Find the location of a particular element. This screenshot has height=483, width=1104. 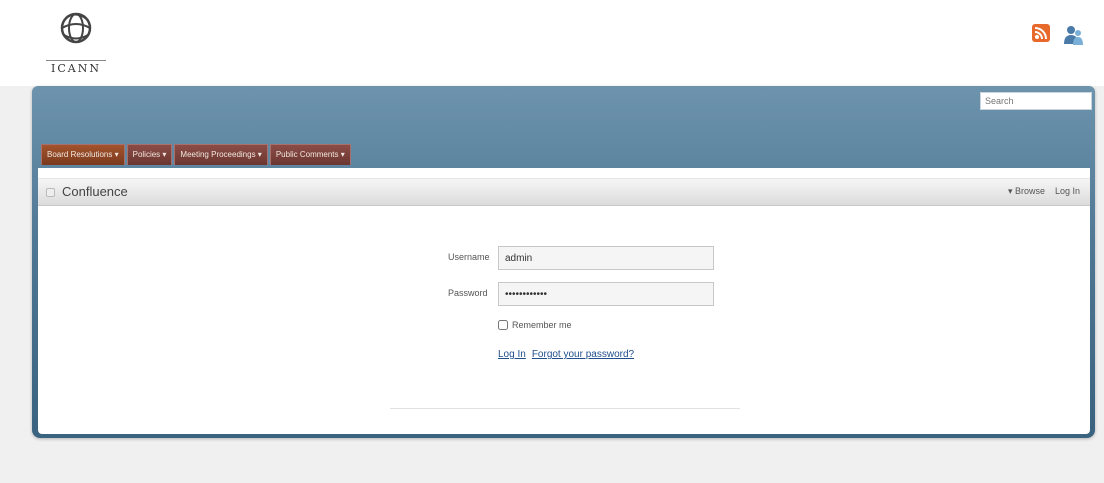

space-header: Confluence ▾ Browse Log In is located at coordinates (564, 192).